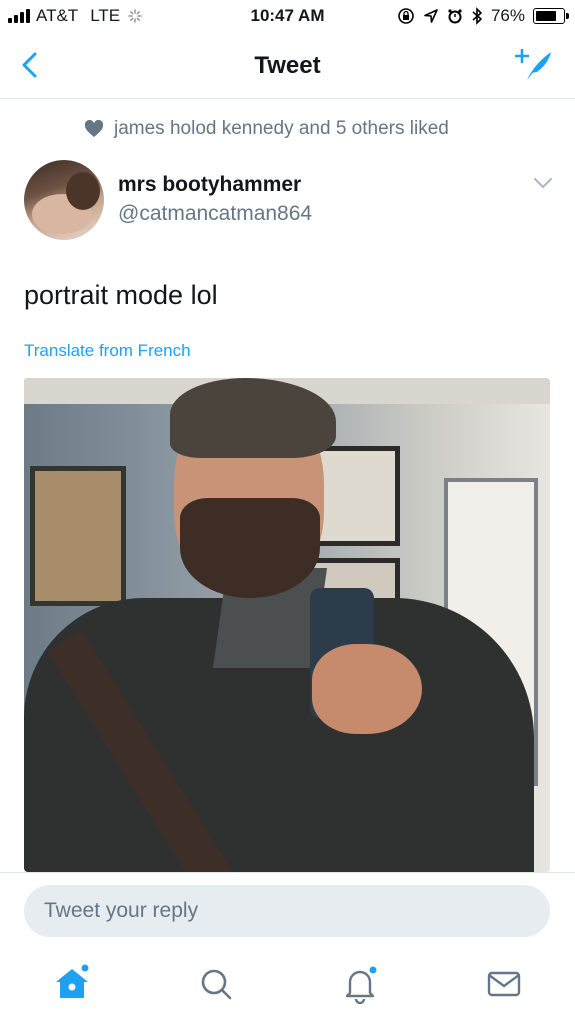 The height and width of the screenshot is (1025, 575). What do you see at coordinates (83, 191) in the screenshot?
I see `avatar-hair` at bounding box center [83, 191].